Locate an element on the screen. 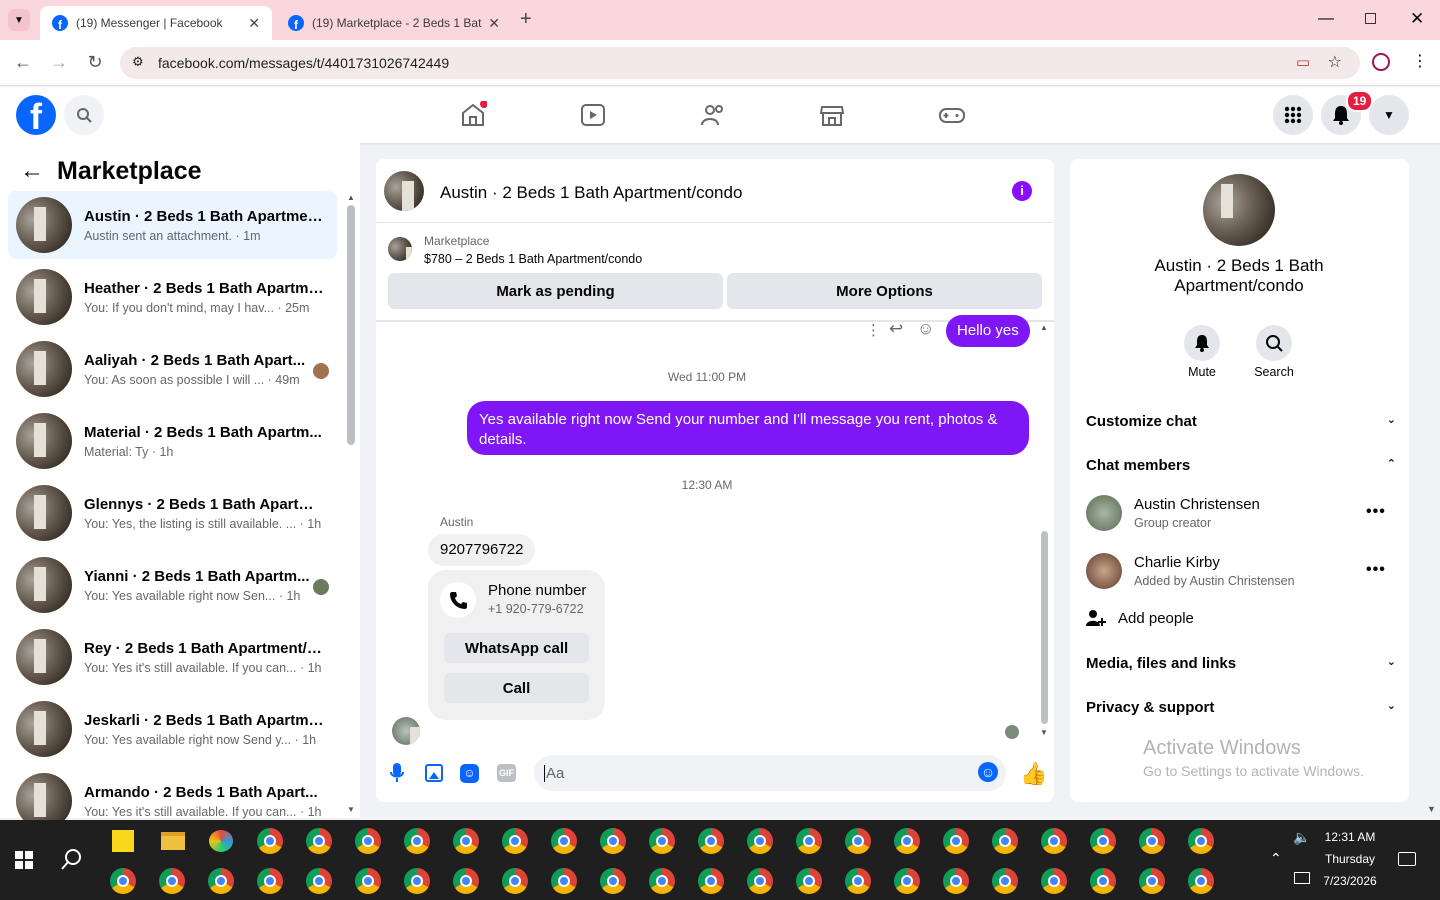 The image size is (1440, 900). search-button is located at coordinates (84, 115).